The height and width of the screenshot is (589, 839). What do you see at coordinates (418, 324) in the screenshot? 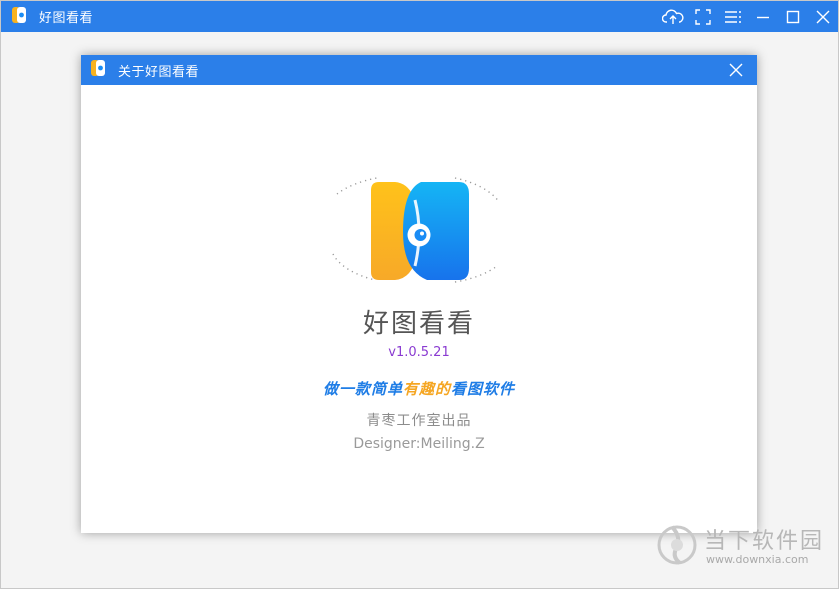
I see `about-app-name: 好图看看` at bounding box center [418, 324].